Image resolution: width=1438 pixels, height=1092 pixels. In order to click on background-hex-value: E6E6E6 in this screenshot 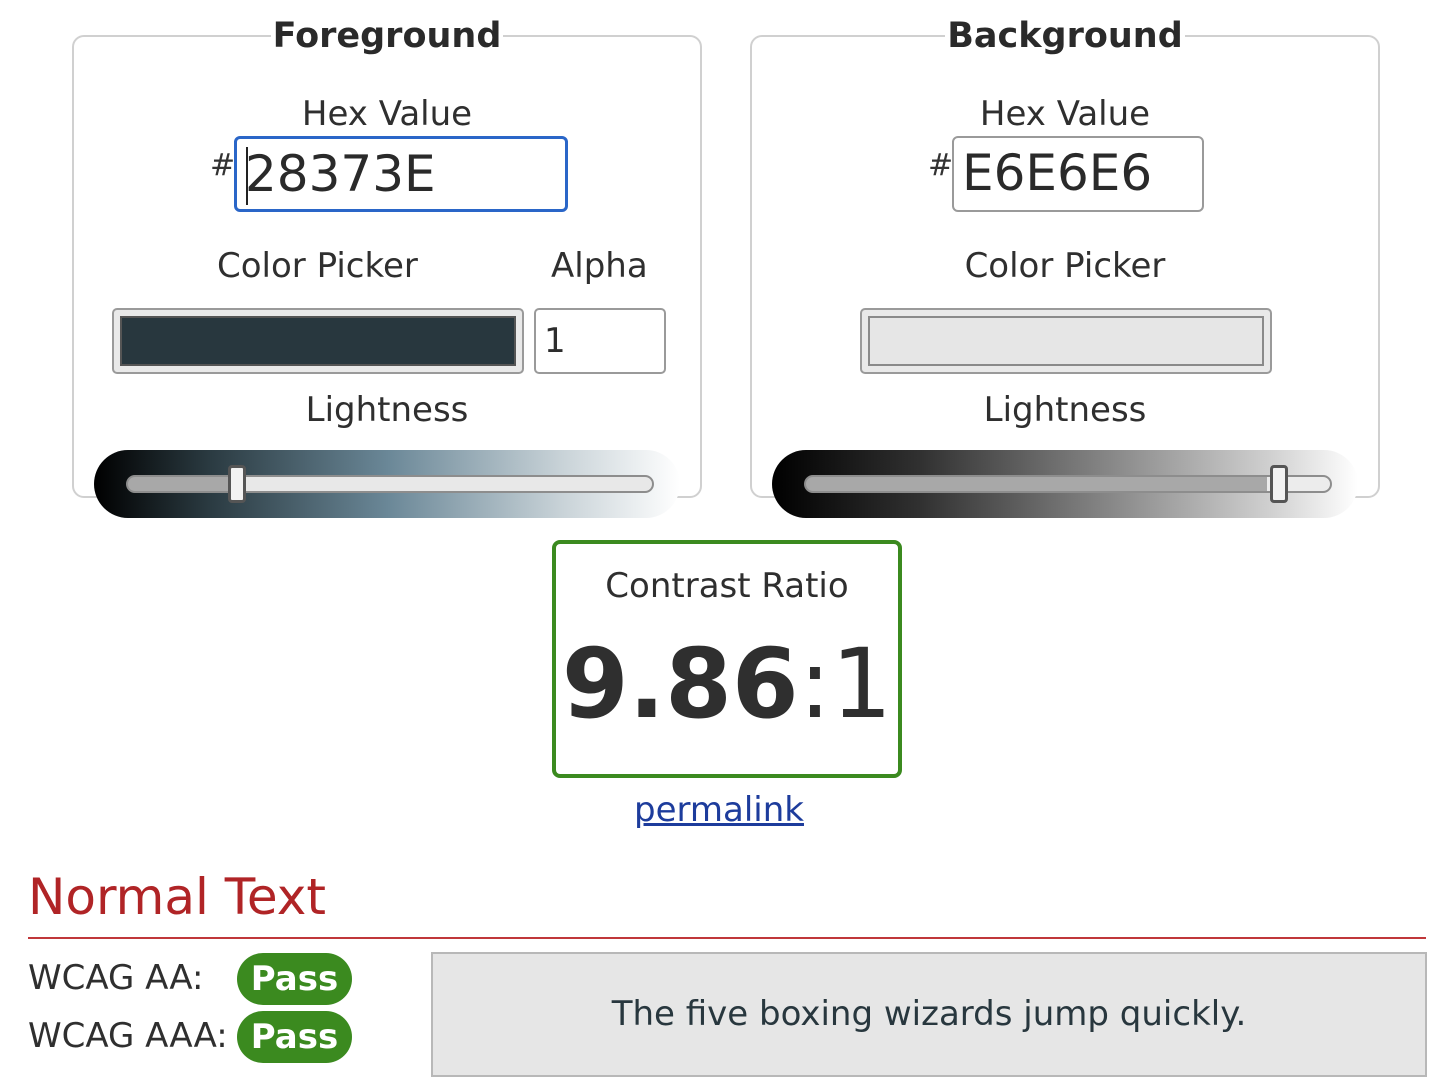, I will do `click(1057, 173)`.